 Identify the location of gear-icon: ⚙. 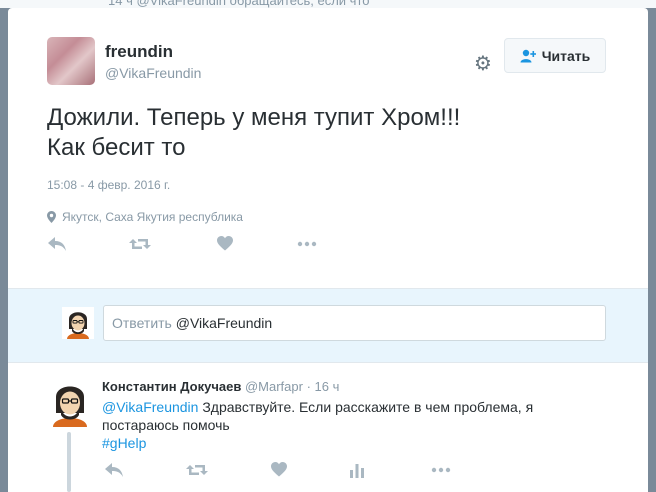
(483, 64).